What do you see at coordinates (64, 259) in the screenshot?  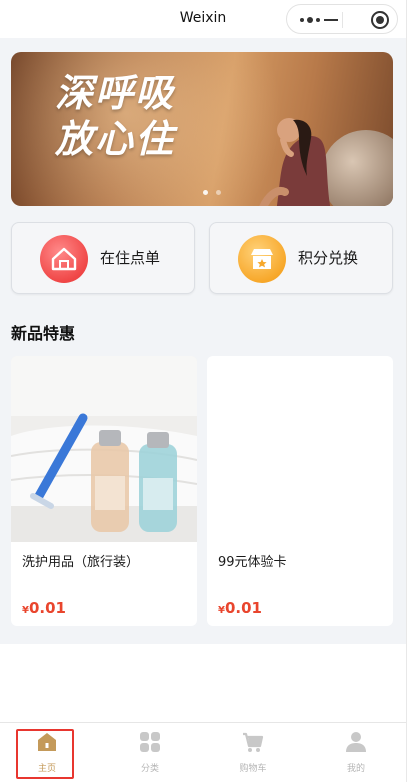 I see `house-icon` at bounding box center [64, 259].